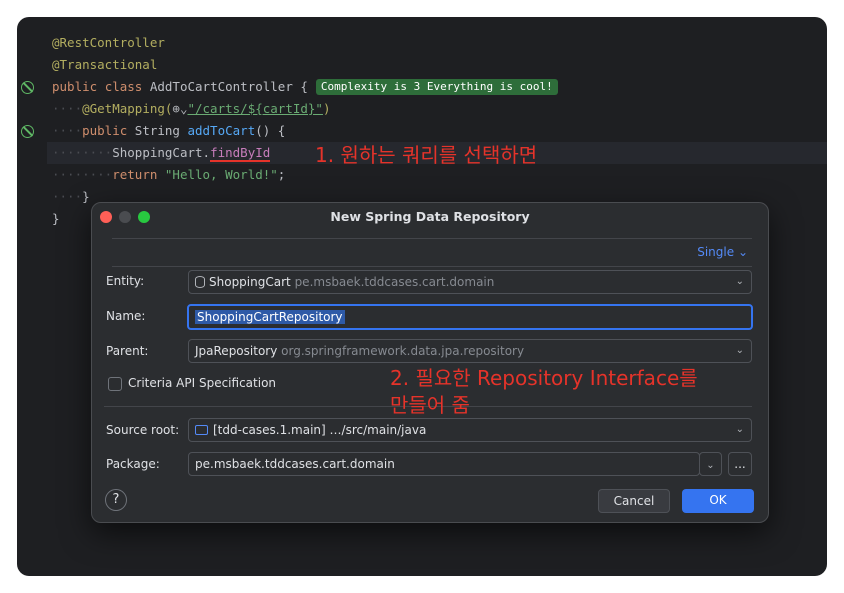 This screenshot has width=844, height=593. Describe the element at coordinates (169, 130) in the screenshot. I see `code-line-5: ····public String addToCart() {` at that location.